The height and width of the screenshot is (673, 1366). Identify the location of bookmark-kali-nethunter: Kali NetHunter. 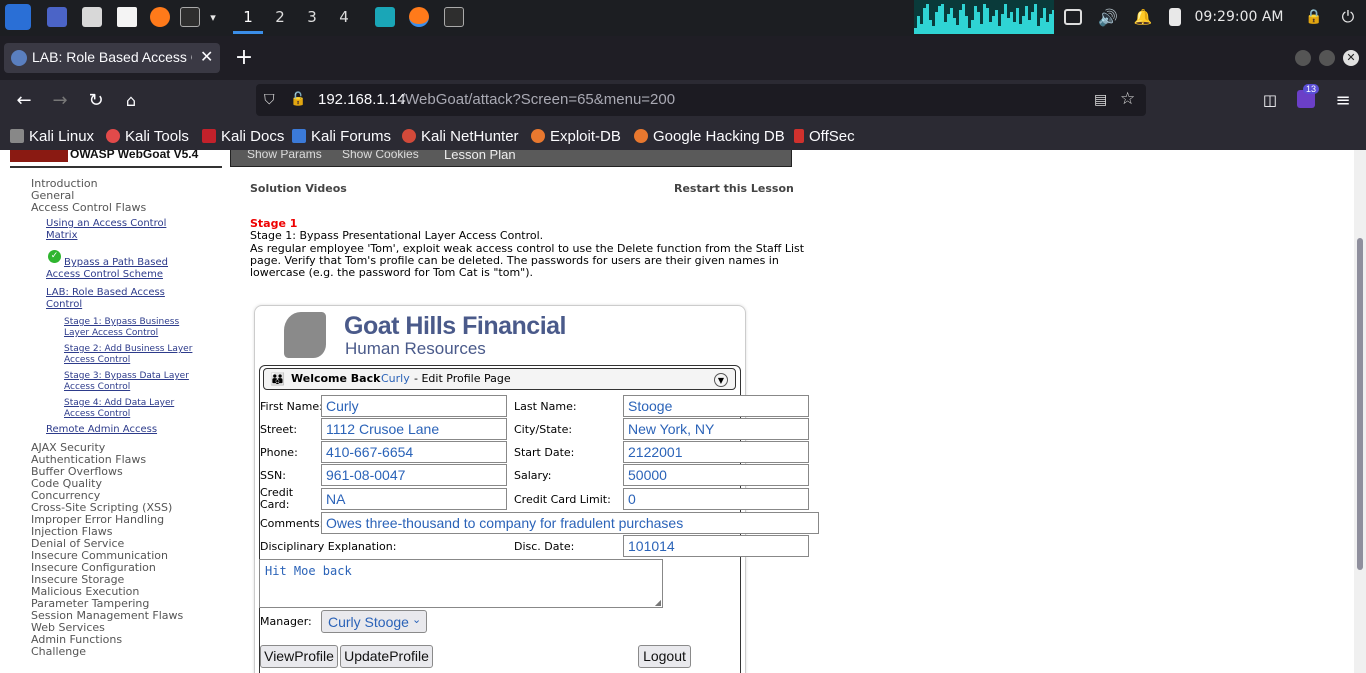
(460, 136).